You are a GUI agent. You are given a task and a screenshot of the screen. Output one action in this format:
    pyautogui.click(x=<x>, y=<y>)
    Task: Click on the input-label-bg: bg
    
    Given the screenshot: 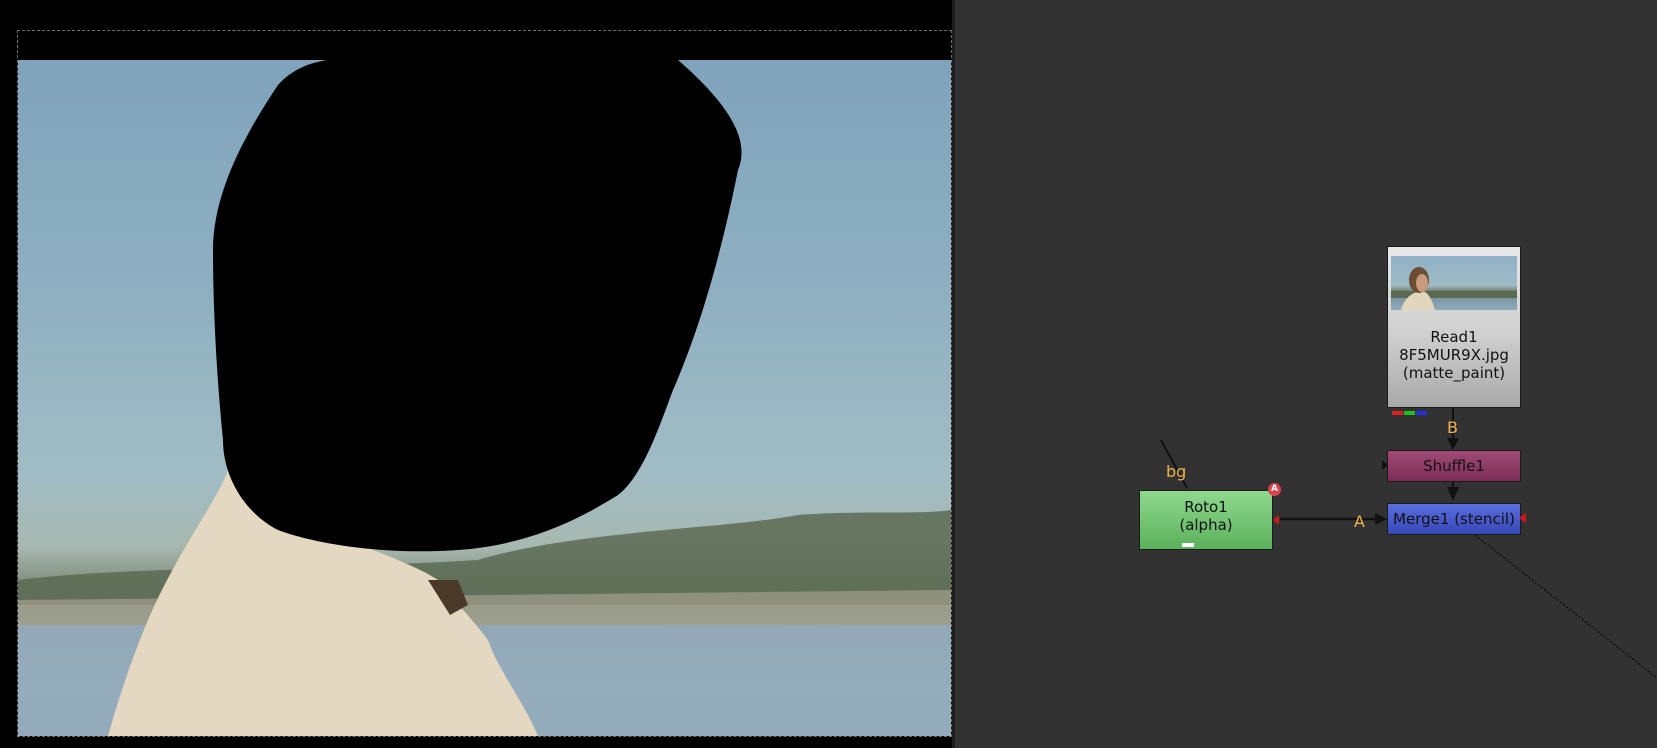 What is the action you would take?
    pyautogui.click(x=1176, y=471)
    